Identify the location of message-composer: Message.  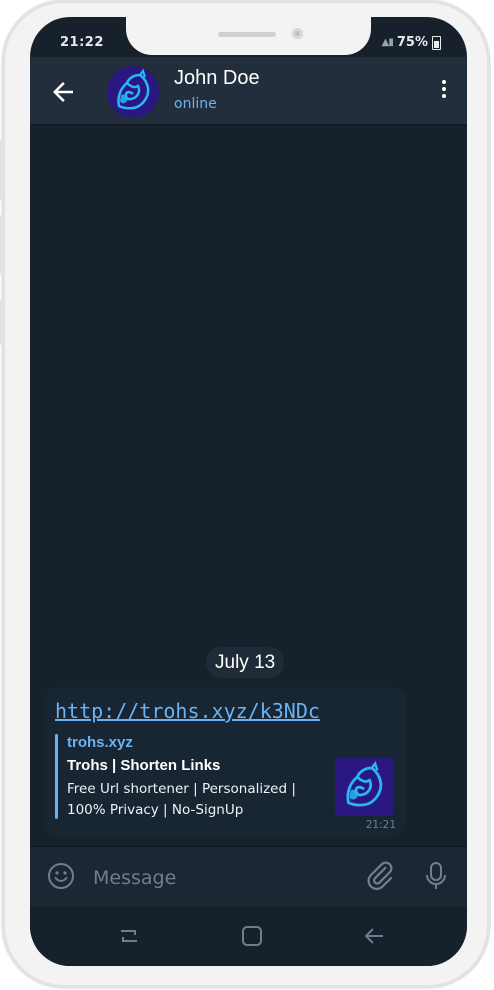
(248, 877).